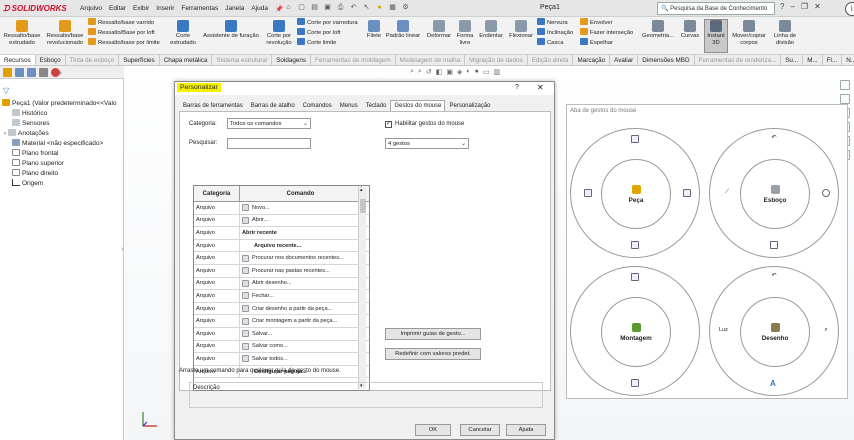 Image resolution: width=854 pixels, height=440 pixels. I want to click on menu-janela: Janela, so click(234, 8).